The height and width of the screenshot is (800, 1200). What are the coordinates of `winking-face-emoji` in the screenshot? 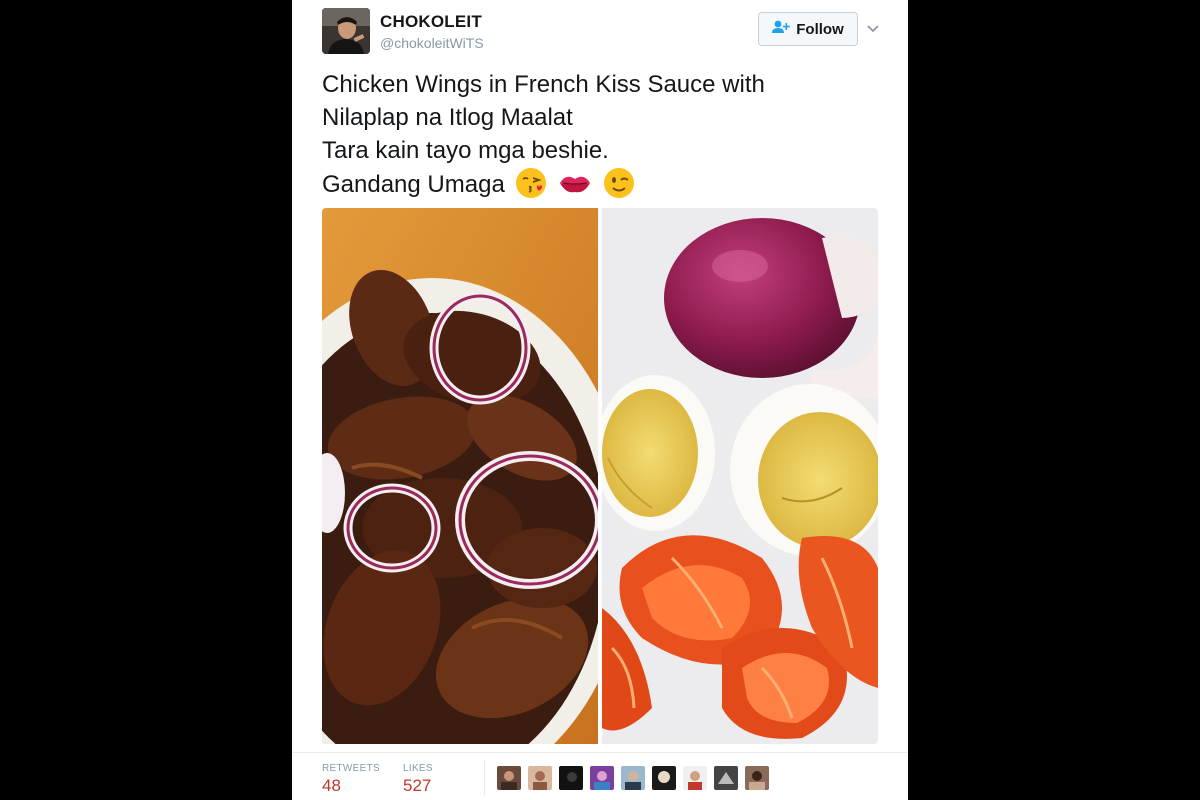 It's located at (619, 187).